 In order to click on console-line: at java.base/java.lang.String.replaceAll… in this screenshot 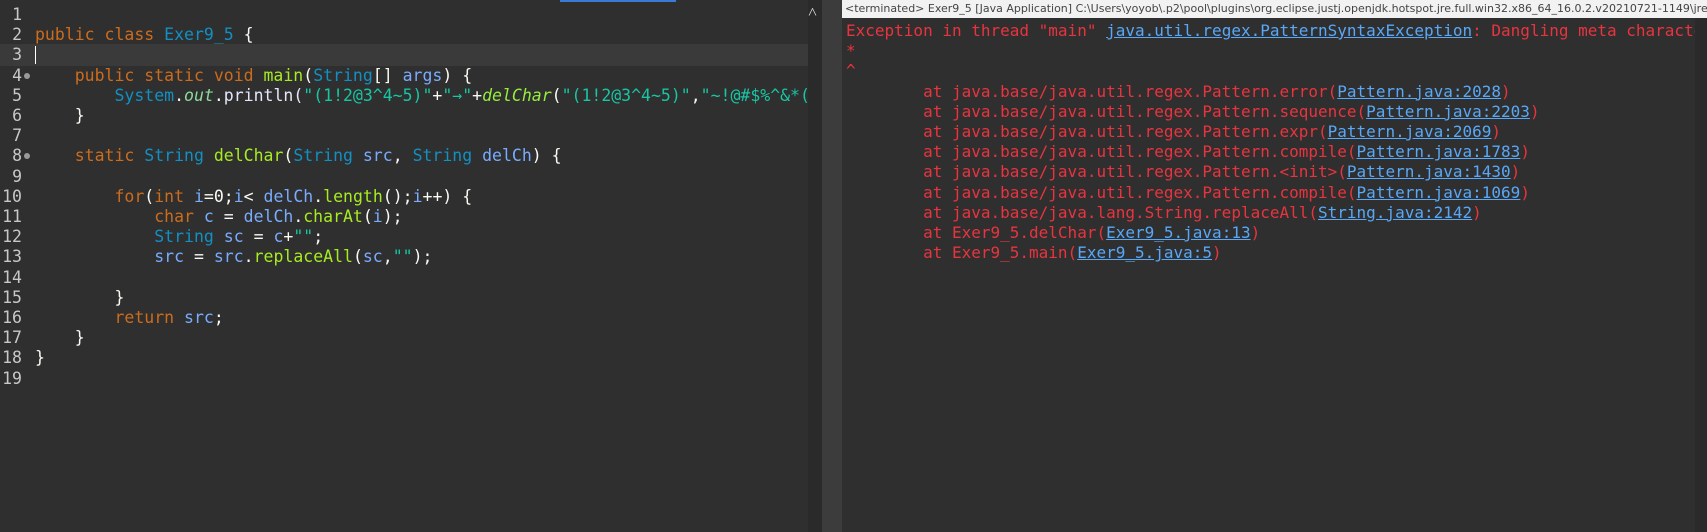, I will do `click(1164, 213)`.